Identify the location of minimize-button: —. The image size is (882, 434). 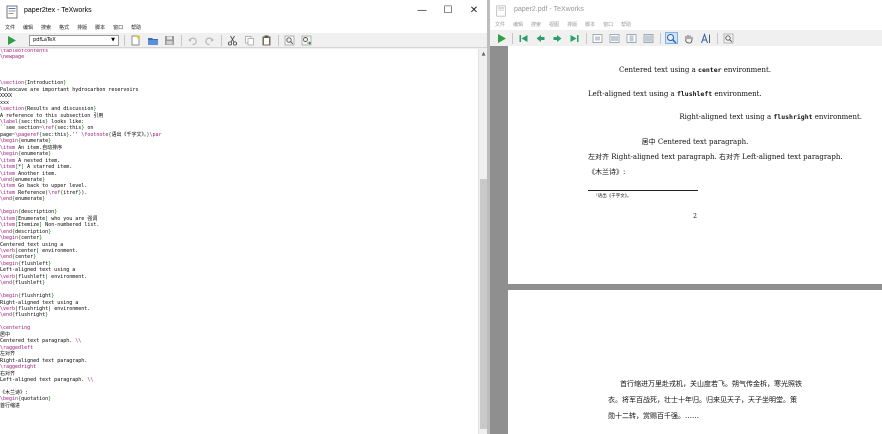
(422, 10).